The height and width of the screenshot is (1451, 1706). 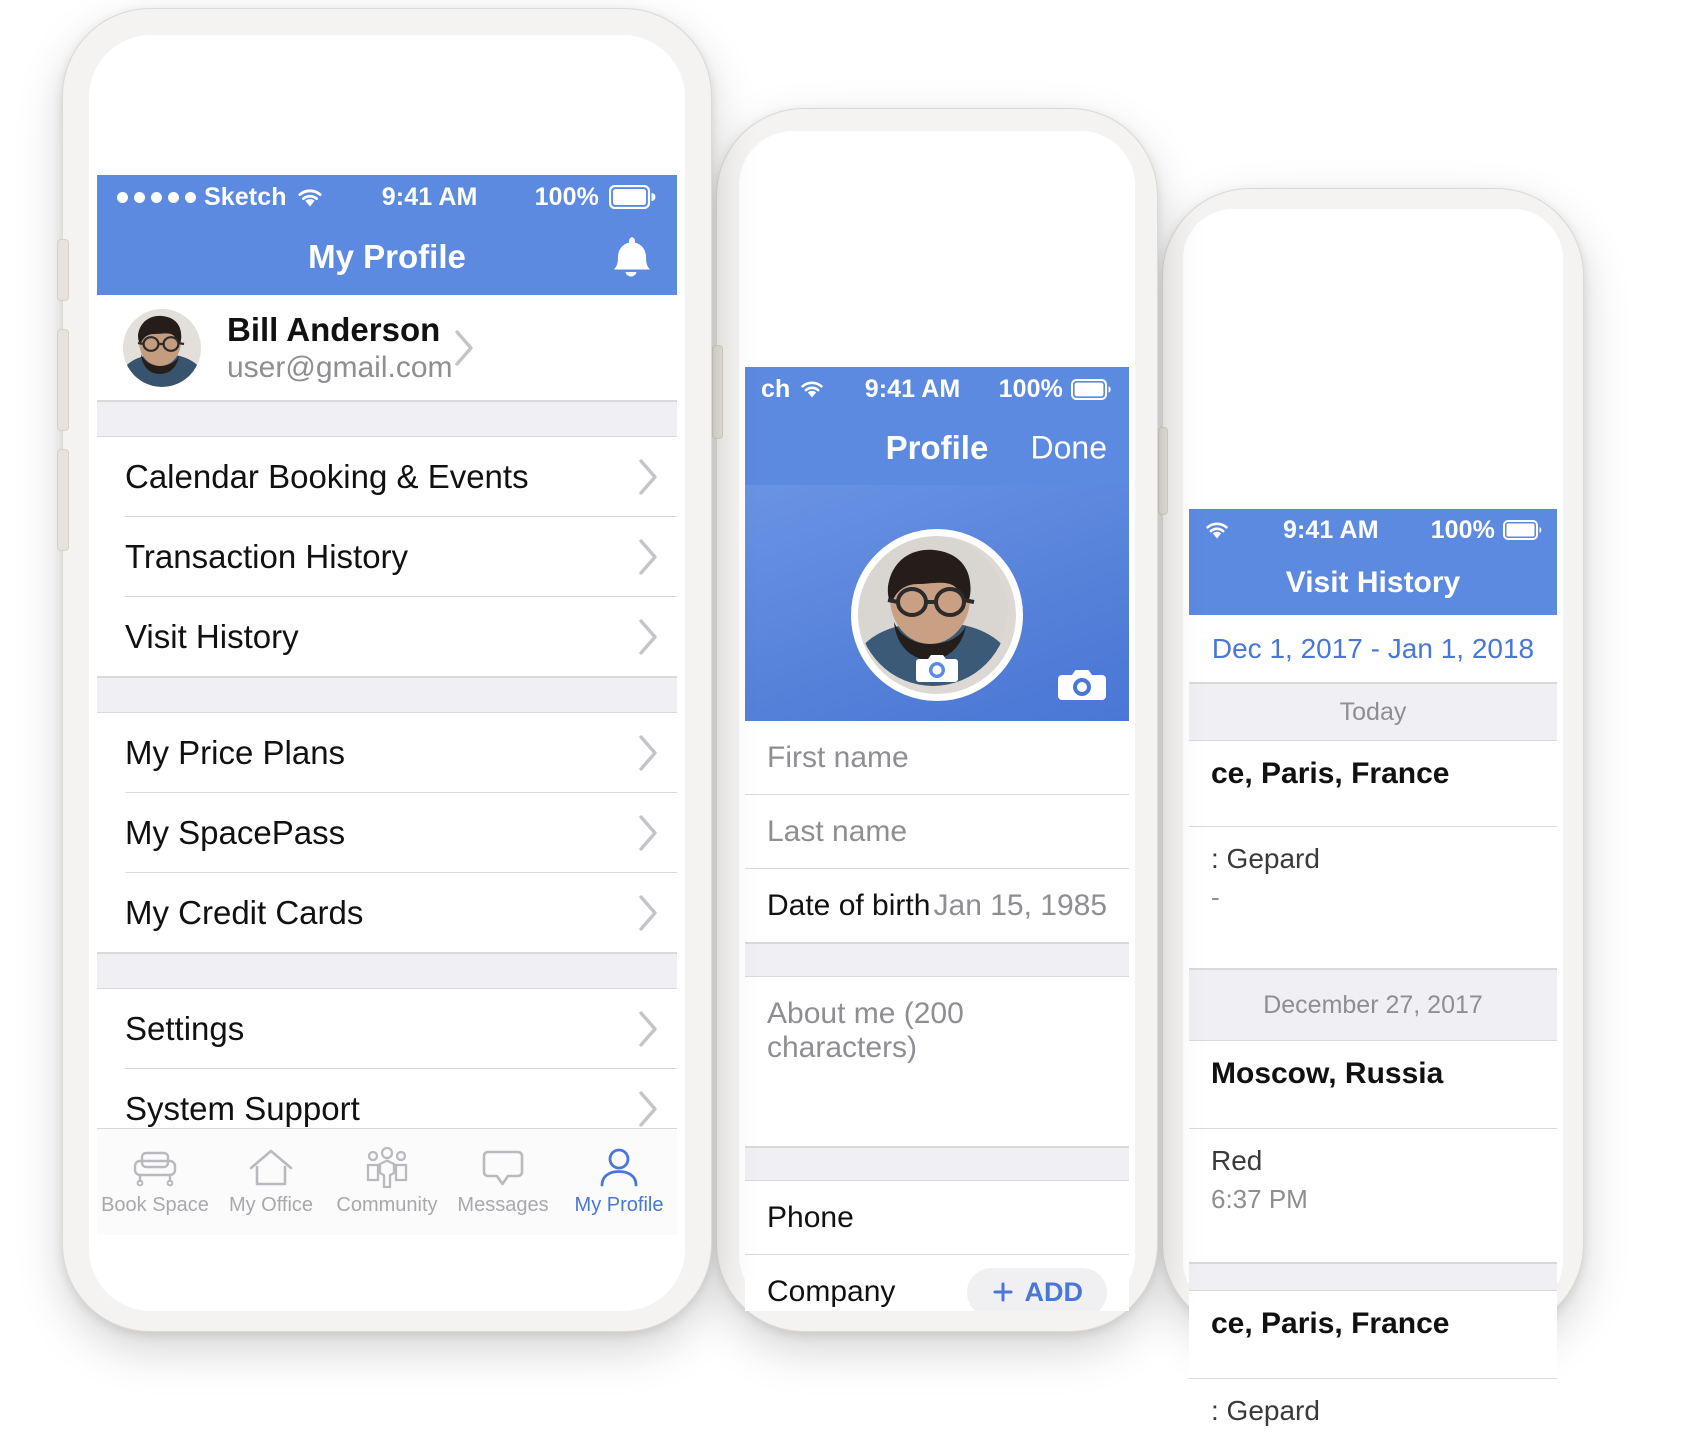 I want to click on volume-down-button, so click(x=63, y=500).